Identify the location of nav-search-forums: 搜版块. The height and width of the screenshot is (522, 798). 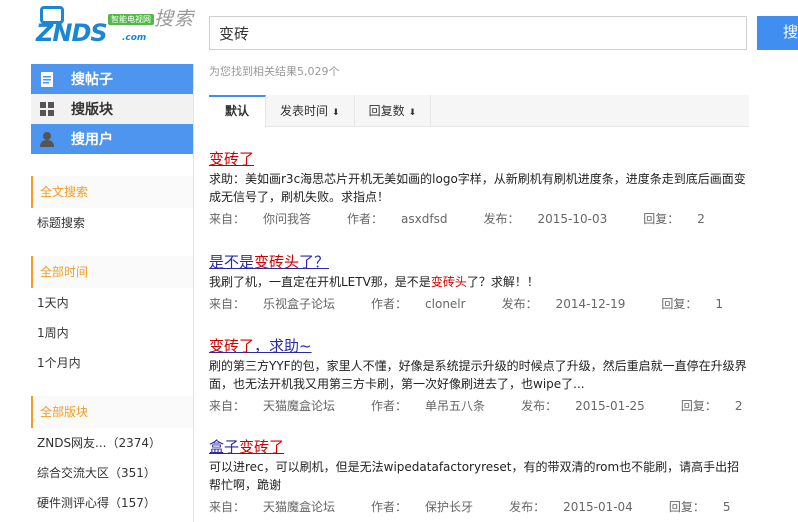
(112, 109).